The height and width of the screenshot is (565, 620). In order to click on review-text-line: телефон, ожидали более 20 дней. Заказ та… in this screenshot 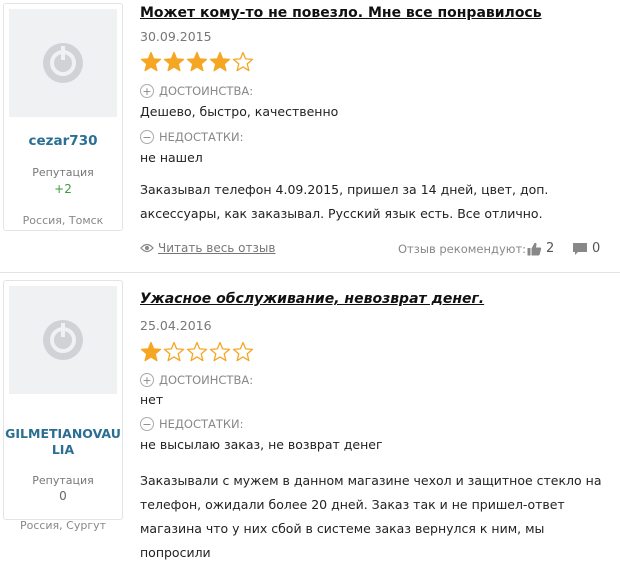, I will do `click(352, 504)`.